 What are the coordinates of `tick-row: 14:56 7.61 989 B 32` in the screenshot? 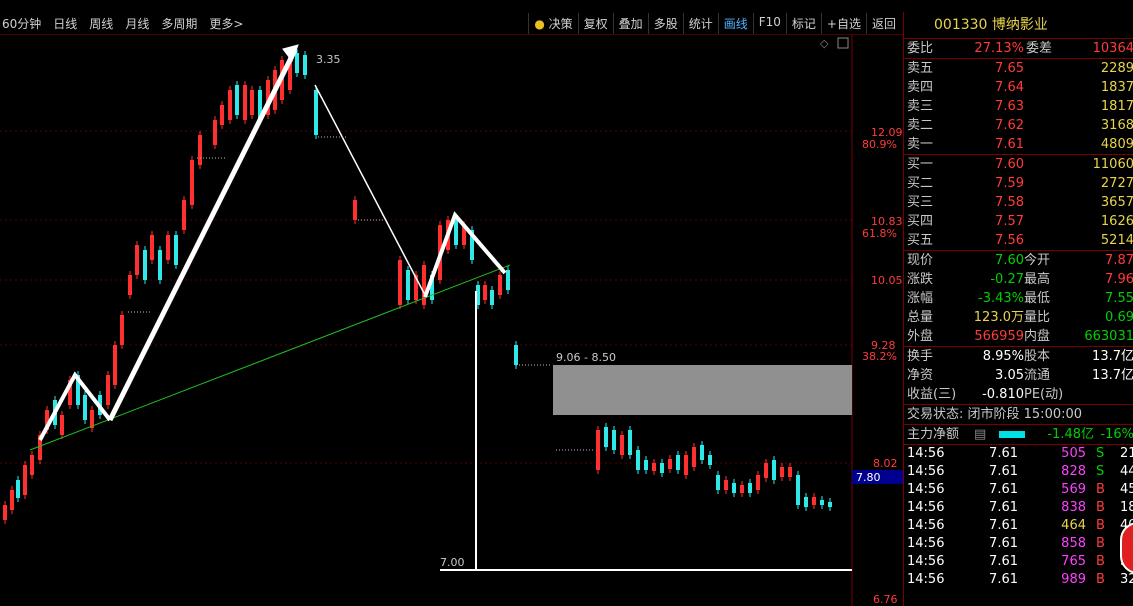 It's located at (1018, 580).